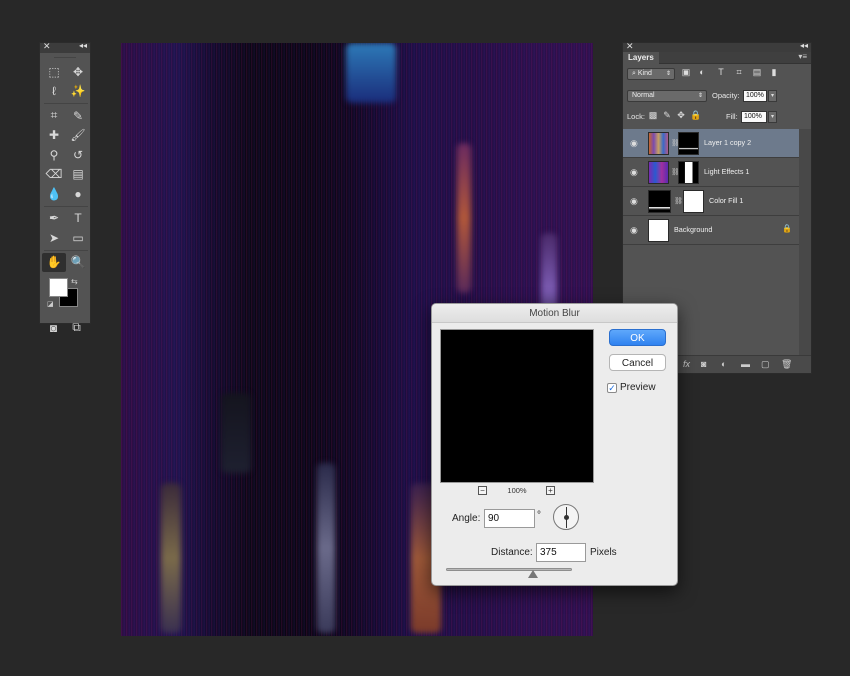 The image size is (850, 676). What do you see at coordinates (54, 219) in the screenshot?
I see `pen-tool-icon: ✒` at bounding box center [54, 219].